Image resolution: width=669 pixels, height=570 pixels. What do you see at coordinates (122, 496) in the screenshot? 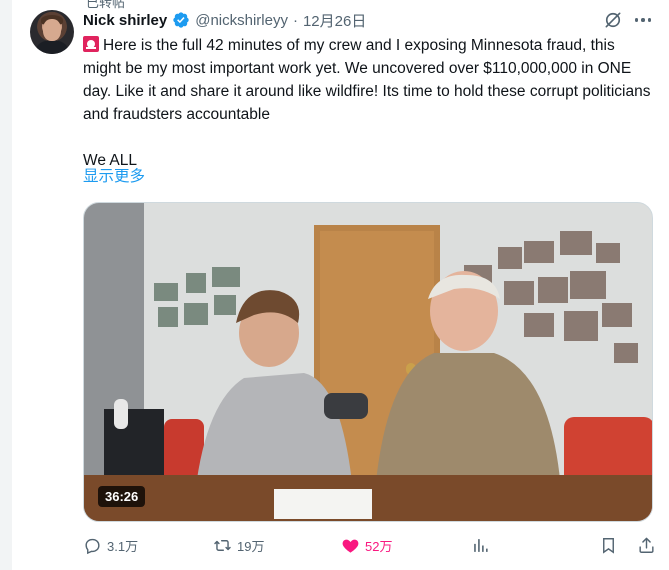
I see `video-duration: 36:26` at bounding box center [122, 496].